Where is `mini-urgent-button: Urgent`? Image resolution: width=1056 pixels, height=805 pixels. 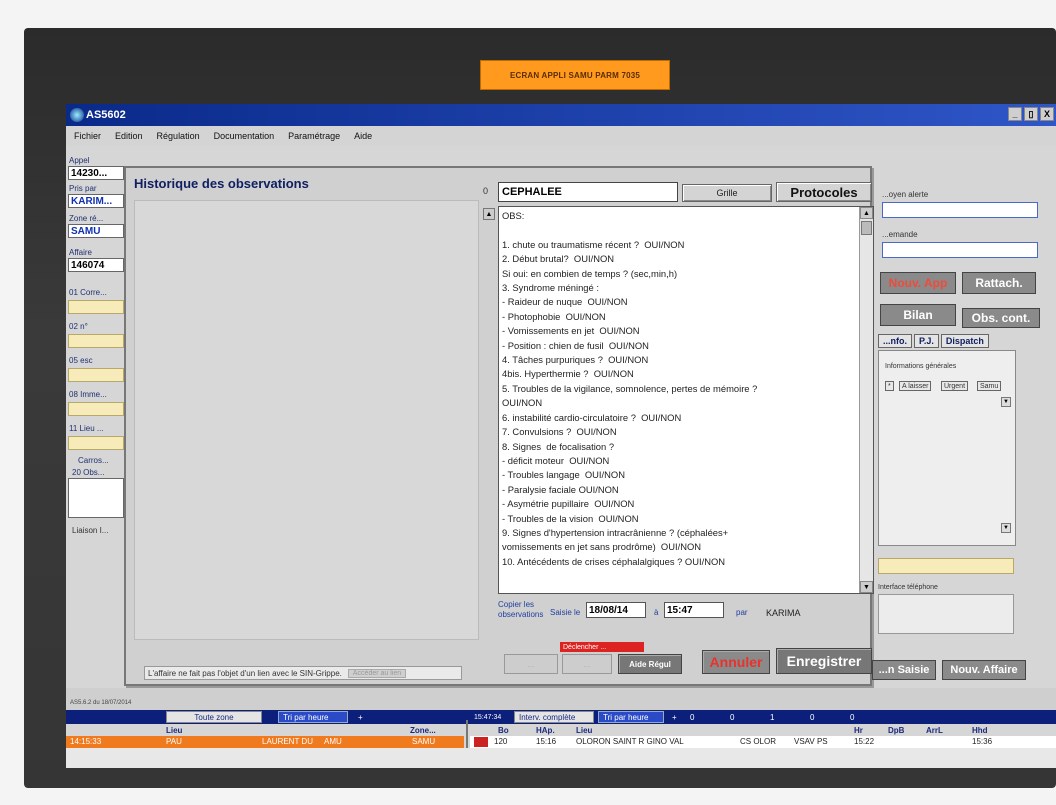 mini-urgent-button: Urgent is located at coordinates (955, 386).